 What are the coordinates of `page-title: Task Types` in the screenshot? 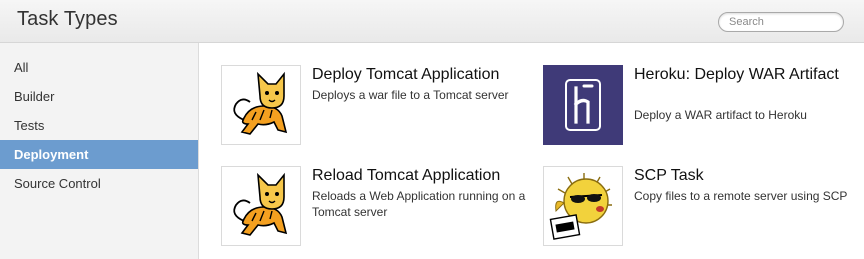 It's located at (67, 19).